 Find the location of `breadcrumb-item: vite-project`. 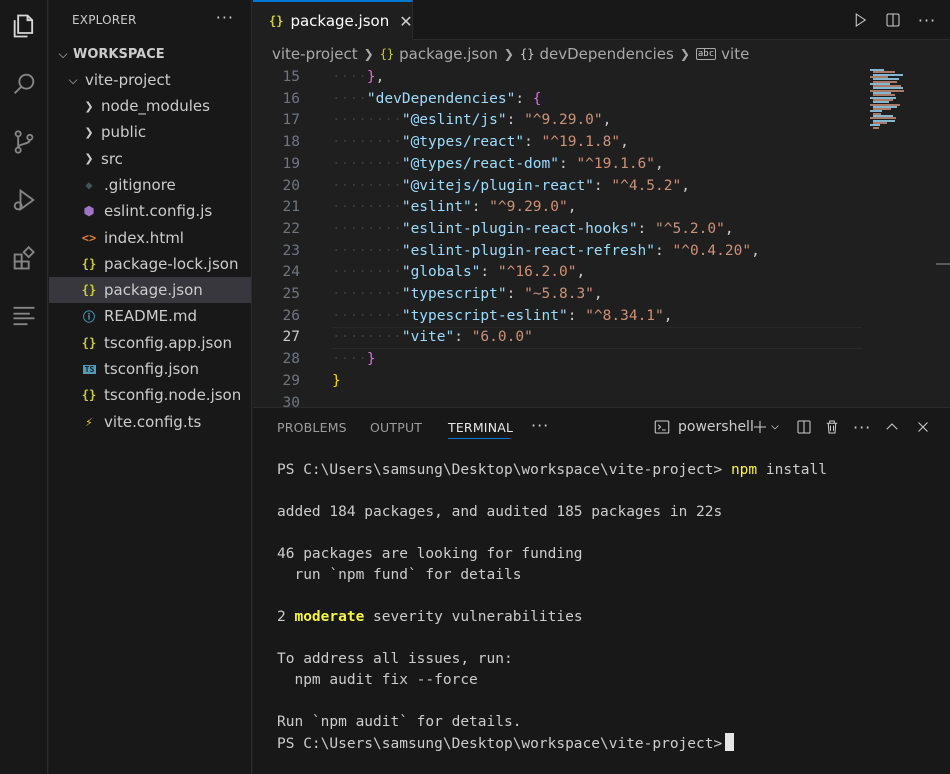

breadcrumb-item: vite-project is located at coordinates (315, 54).